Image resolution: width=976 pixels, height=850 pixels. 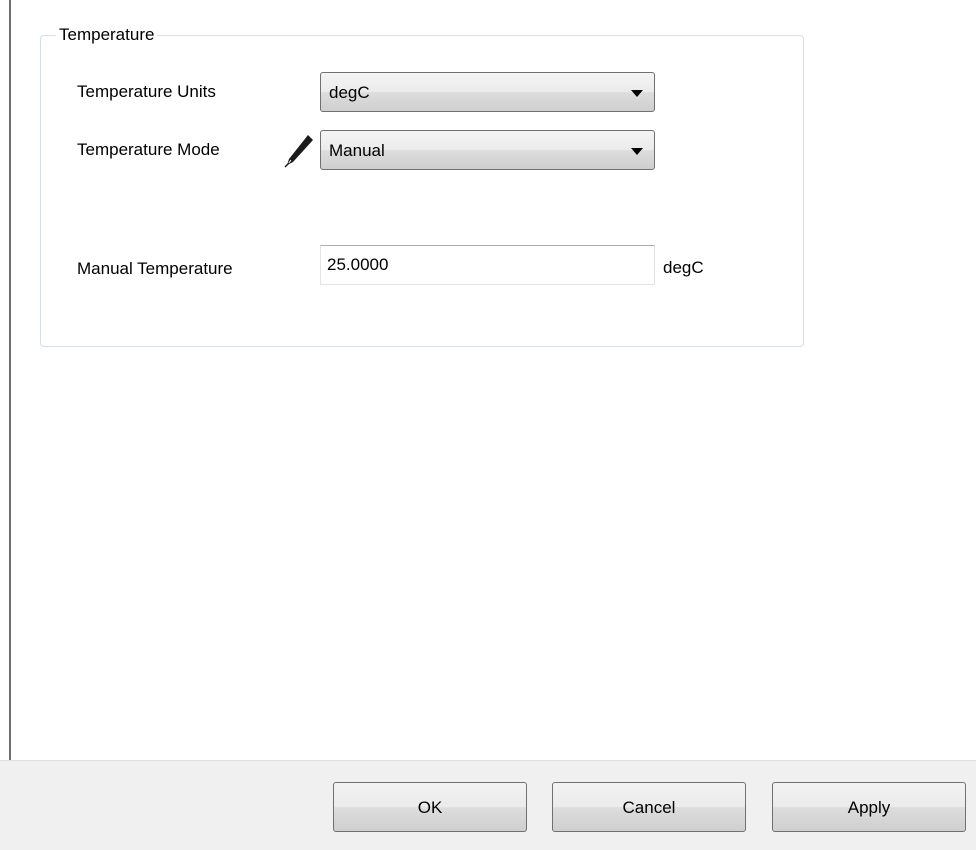 I want to click on group-title: Temperature, so click(x=107, y=35).